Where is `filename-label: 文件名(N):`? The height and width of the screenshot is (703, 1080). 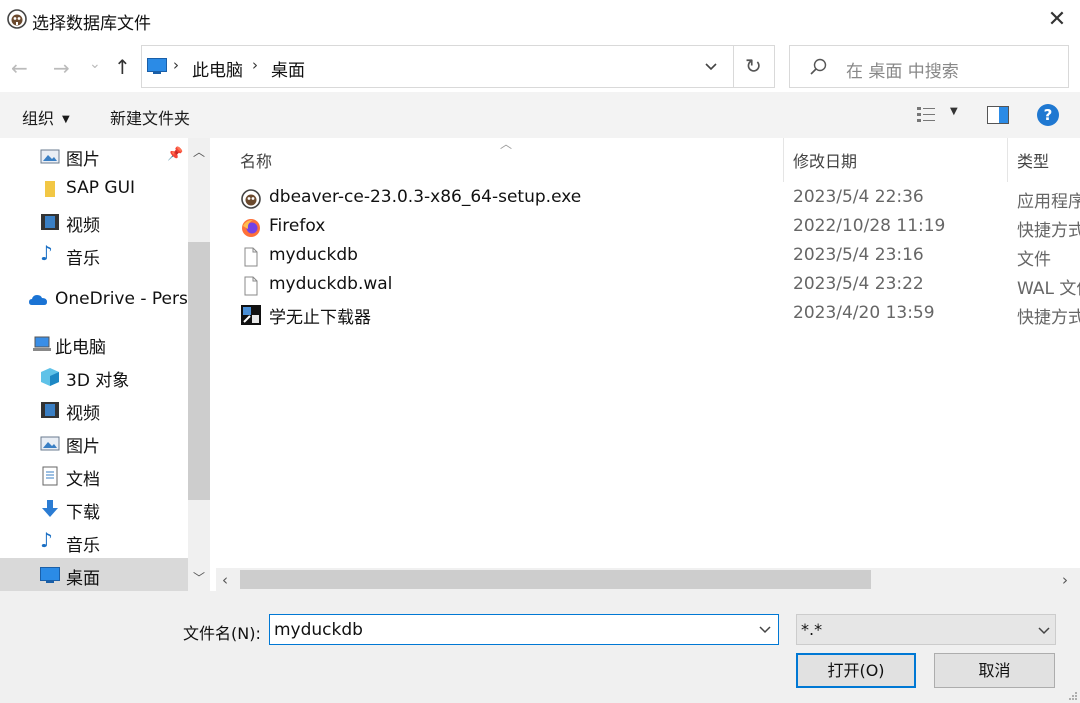 filename-label: 文件名(N): is located at coordinates (222, 632).